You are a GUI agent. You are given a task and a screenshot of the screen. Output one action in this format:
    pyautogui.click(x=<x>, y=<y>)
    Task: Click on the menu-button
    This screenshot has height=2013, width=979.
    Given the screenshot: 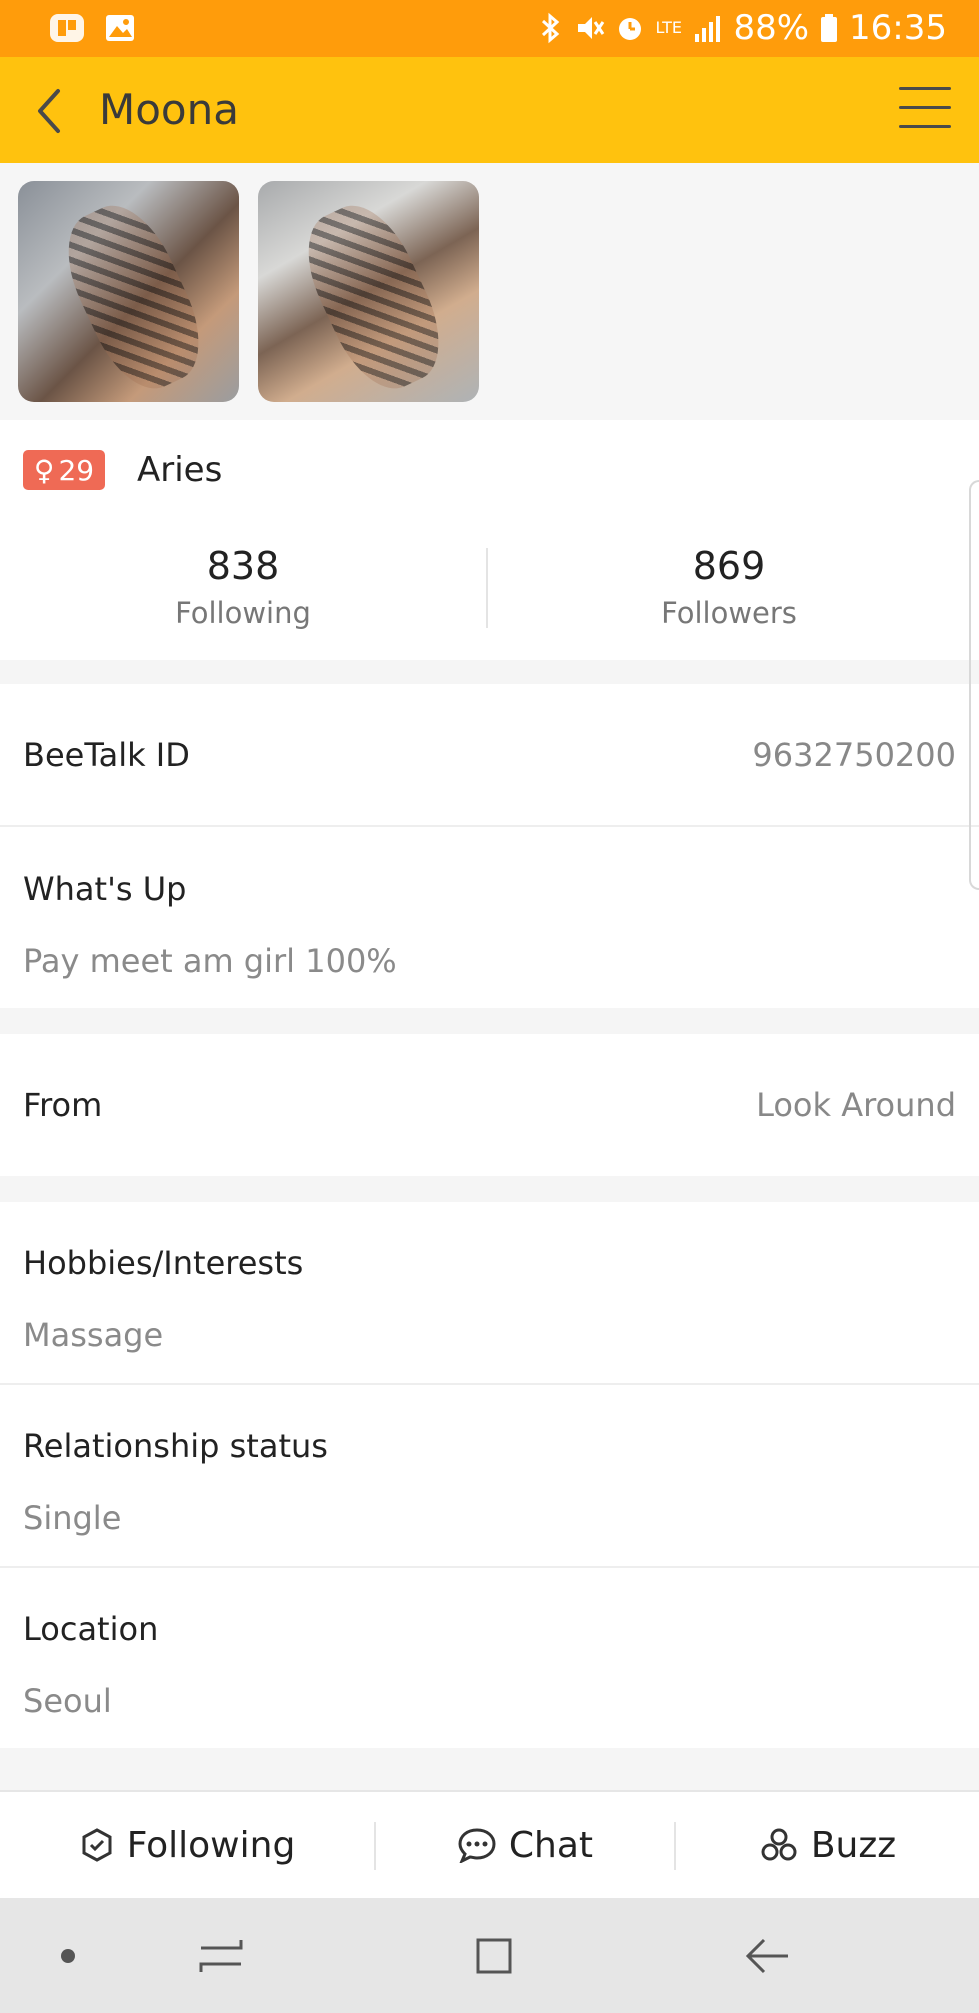 What is the action you would take?
    pyautogui.click(x=925, y=110)
    